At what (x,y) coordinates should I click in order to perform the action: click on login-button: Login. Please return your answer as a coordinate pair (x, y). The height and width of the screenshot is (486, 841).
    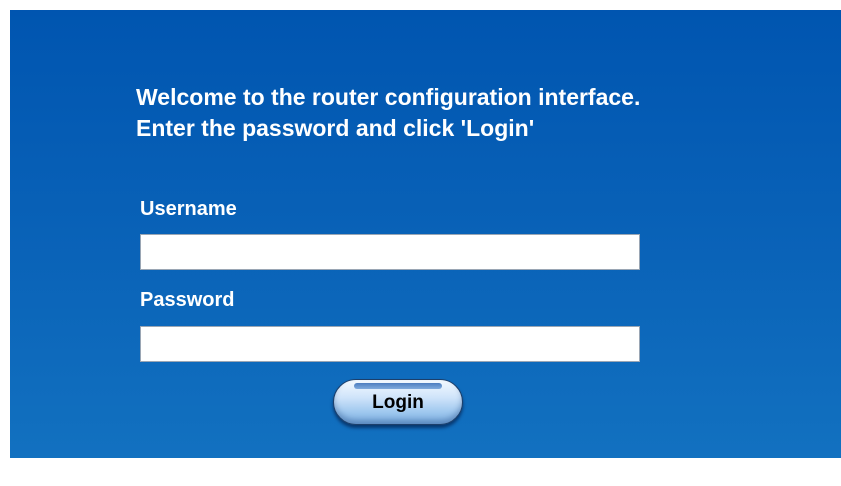
    Looking at the image, I should click on (398, 402).